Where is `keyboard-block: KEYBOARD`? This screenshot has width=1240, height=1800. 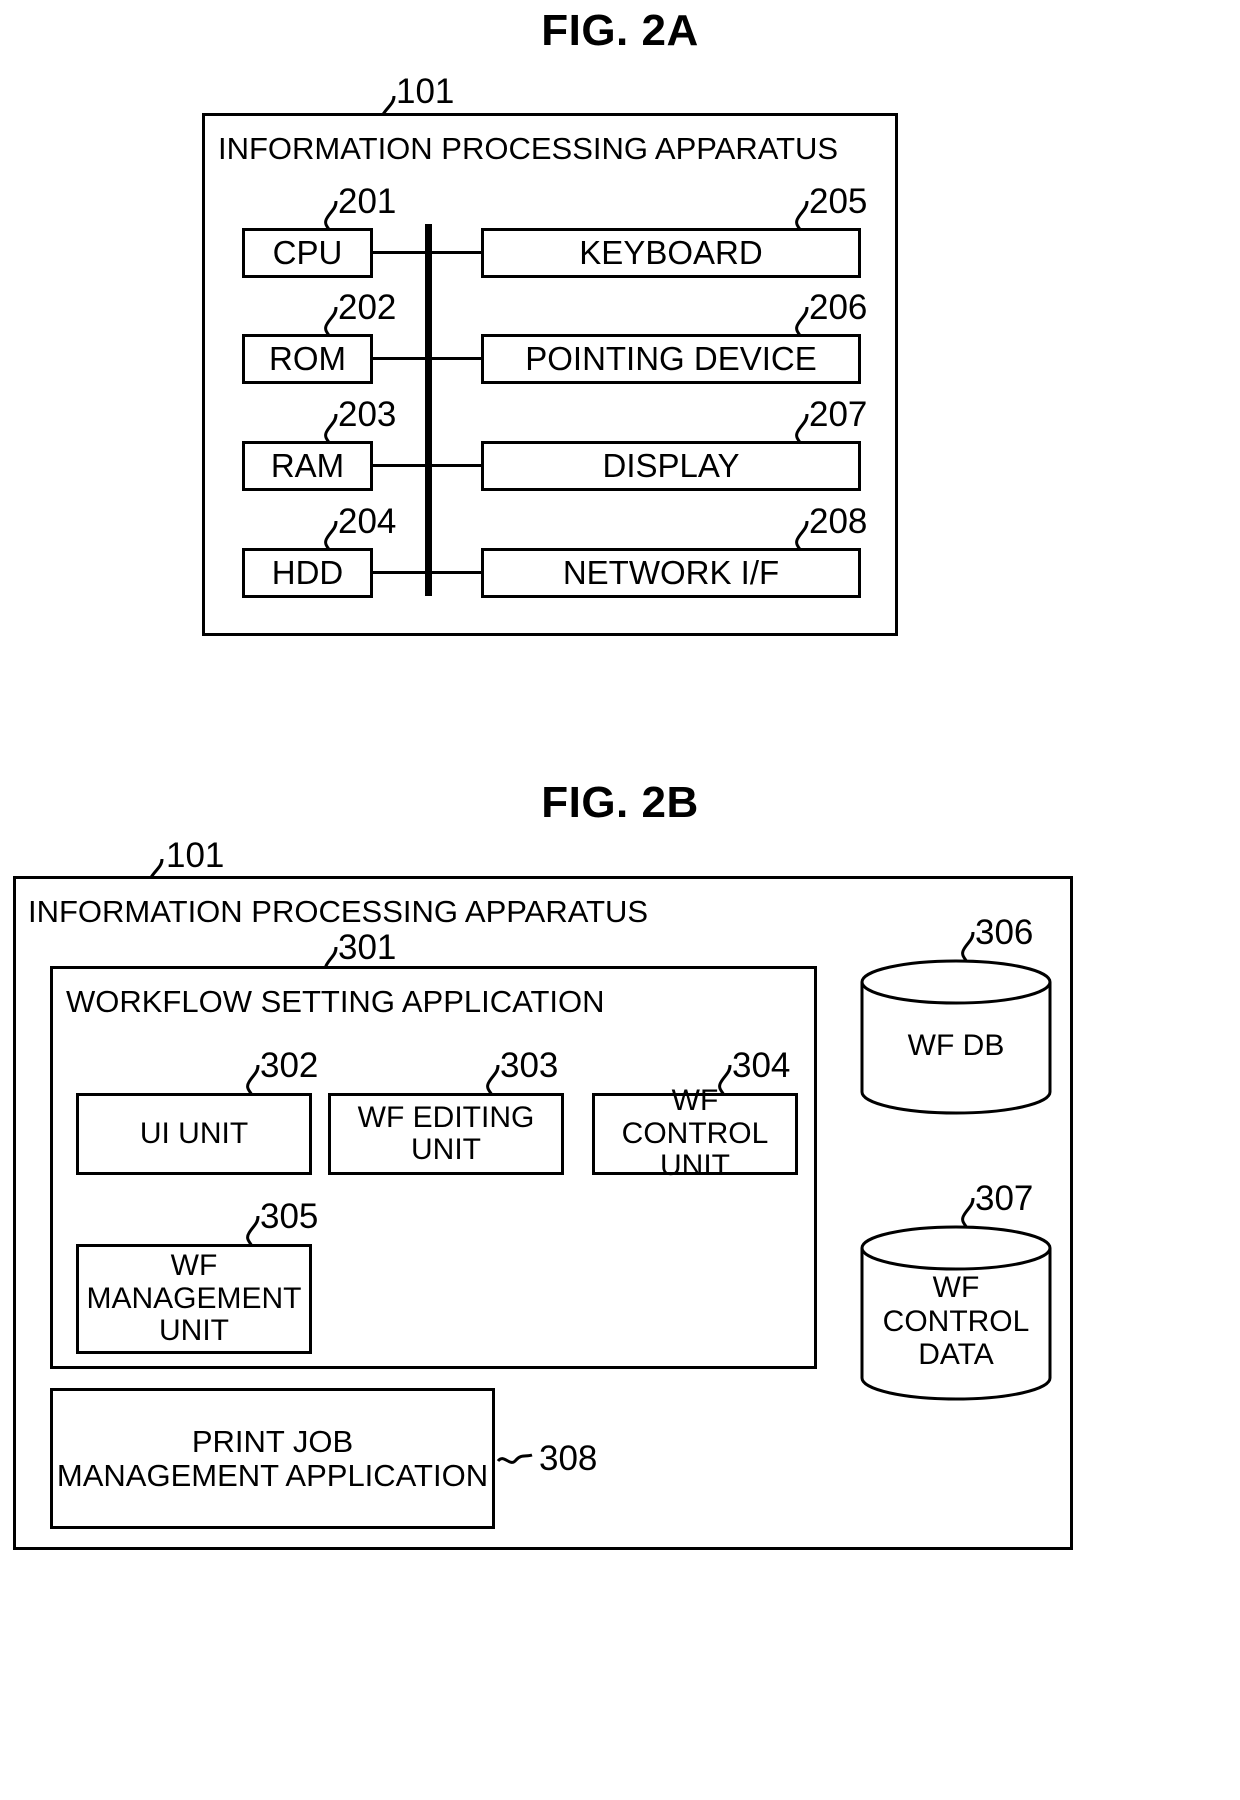 keyboard-block: KEYBOARD is located at coordinates (671, 253).